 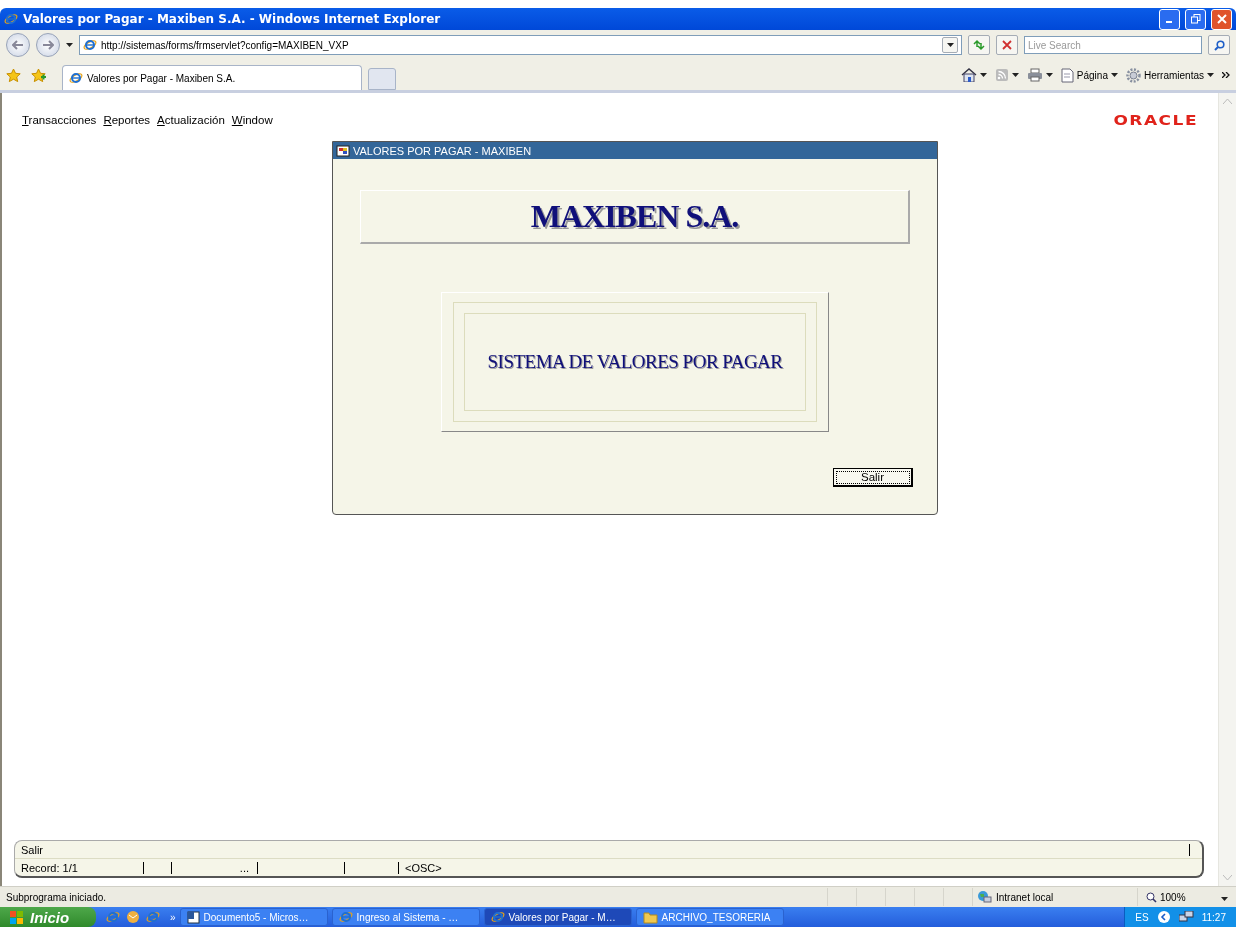 What do you see at coordinates (153, 917) in the screenshot?
I see `browser-icon` at bounding box center [153, 917].